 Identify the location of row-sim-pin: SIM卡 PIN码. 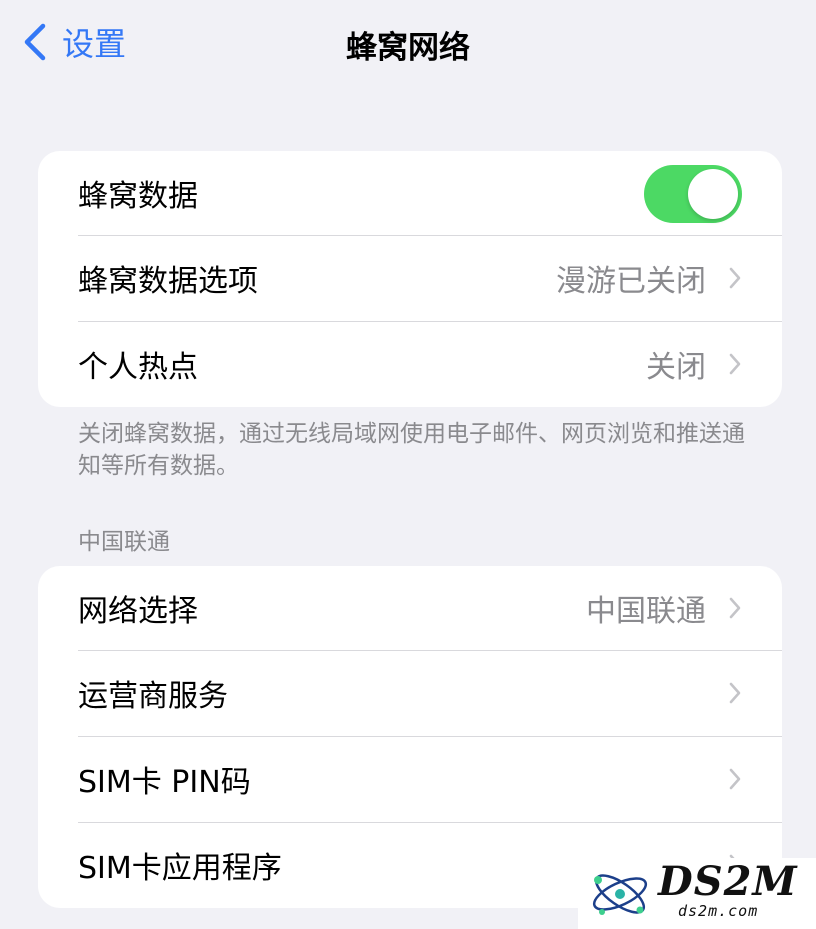
(410, 779).